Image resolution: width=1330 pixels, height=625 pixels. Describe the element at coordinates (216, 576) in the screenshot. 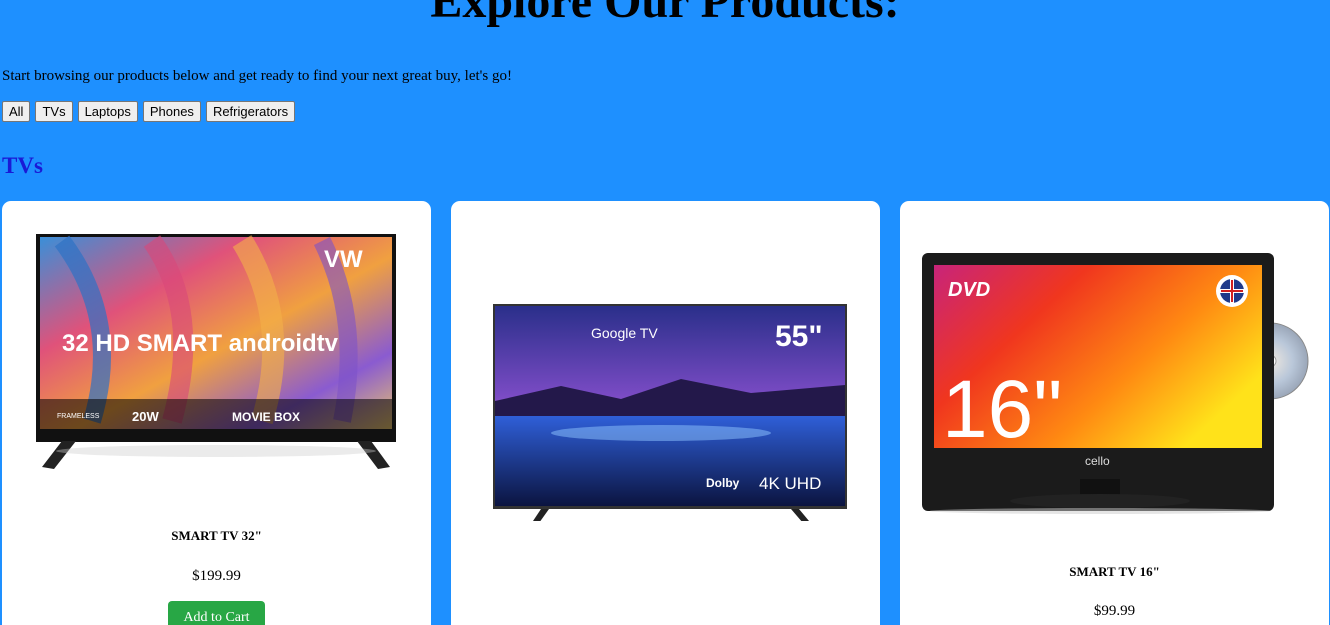

I see `product-price: $199.99` at that location.